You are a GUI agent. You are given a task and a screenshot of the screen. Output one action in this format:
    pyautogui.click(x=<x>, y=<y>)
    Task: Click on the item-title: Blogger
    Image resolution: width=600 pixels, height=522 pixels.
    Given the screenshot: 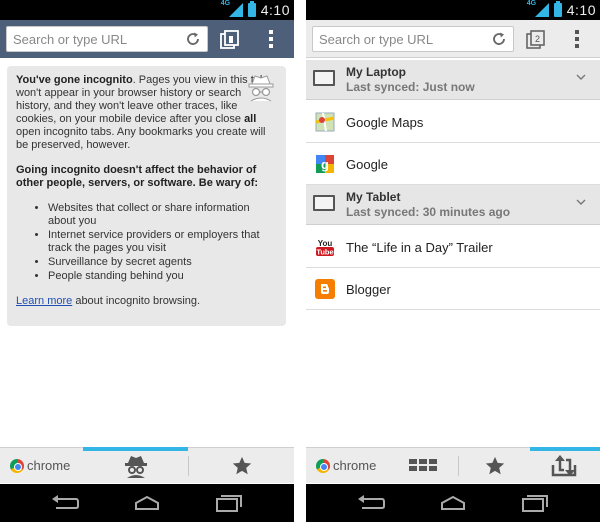 What is the action you would take?
    pyautogui.click(x=368, y=289)
    